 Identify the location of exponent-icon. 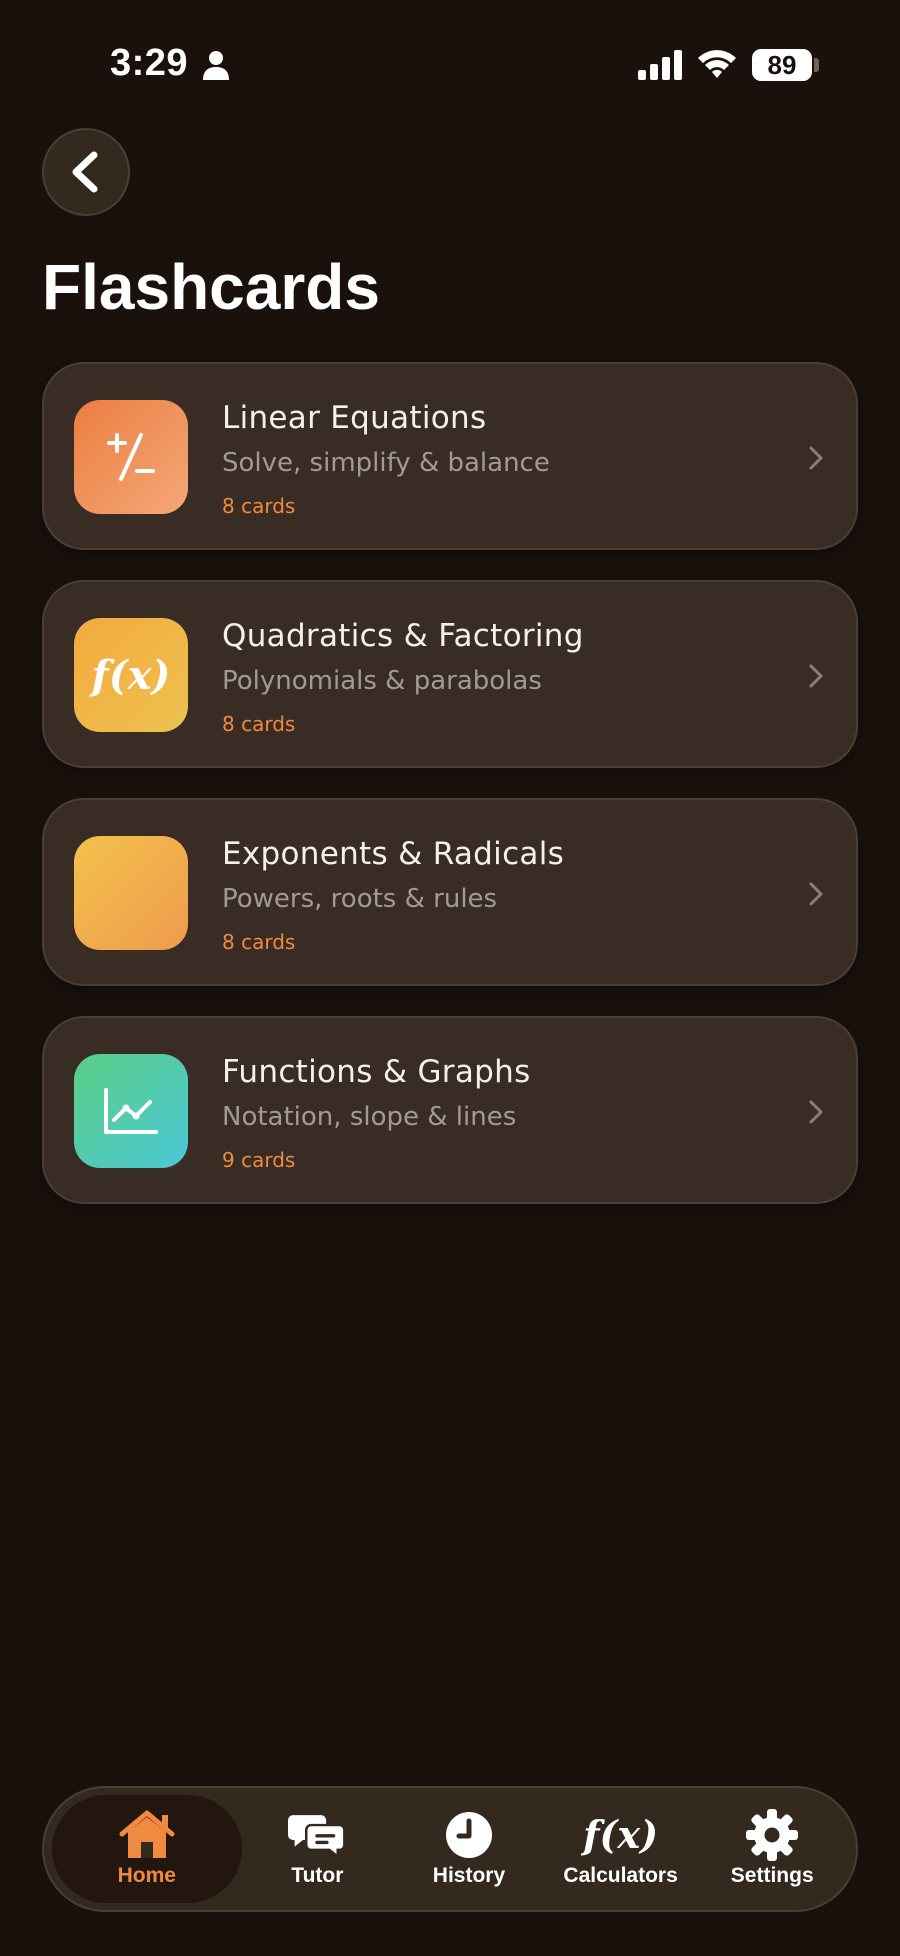
(131, 893).